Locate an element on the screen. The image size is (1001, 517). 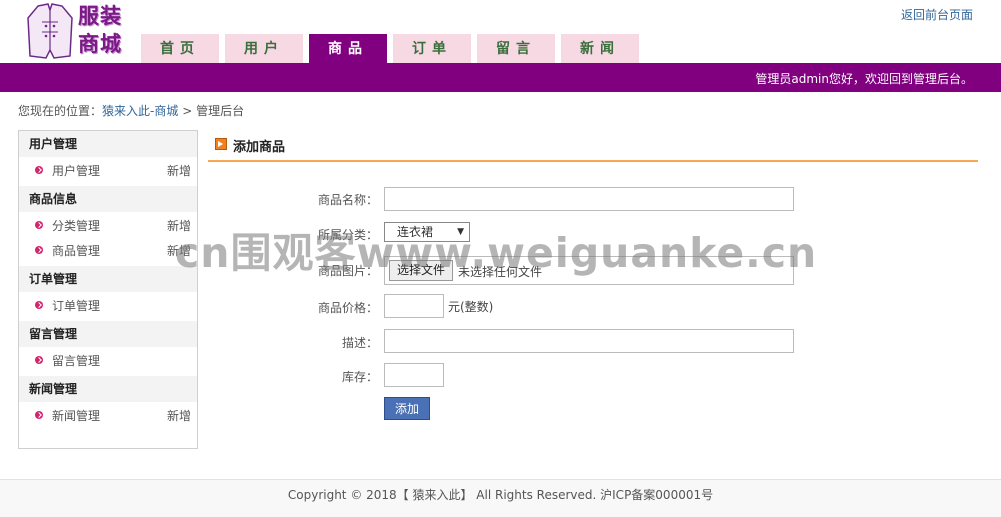
nav-tab-messages: 留言 is located at coordinates (516, 48).